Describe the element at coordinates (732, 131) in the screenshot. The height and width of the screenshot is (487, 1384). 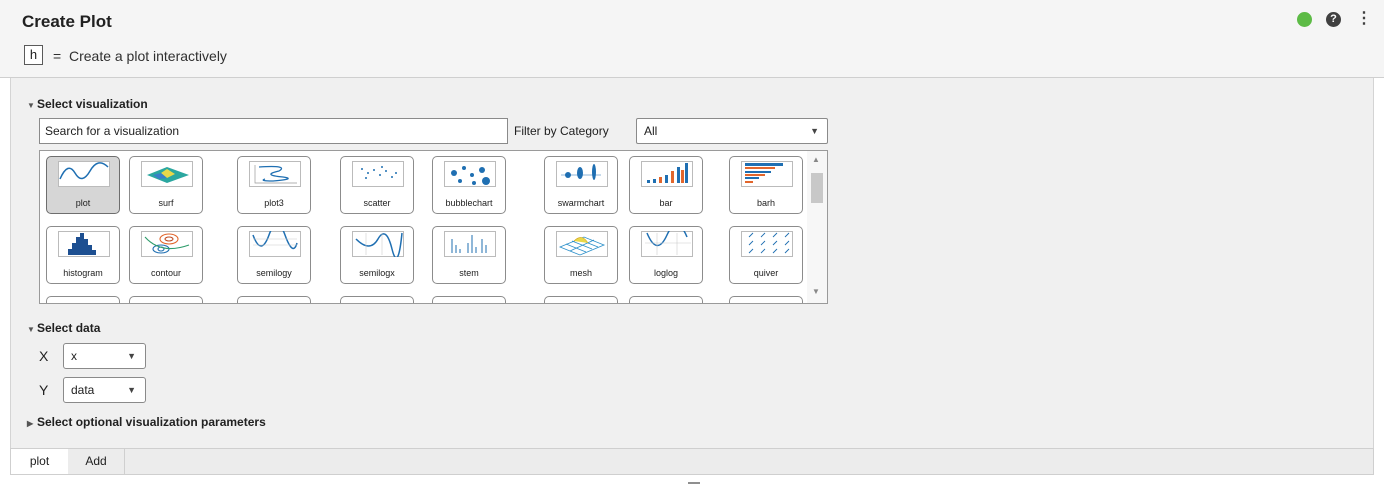
I see `filter-category-dropdown: All ▼` at that location.